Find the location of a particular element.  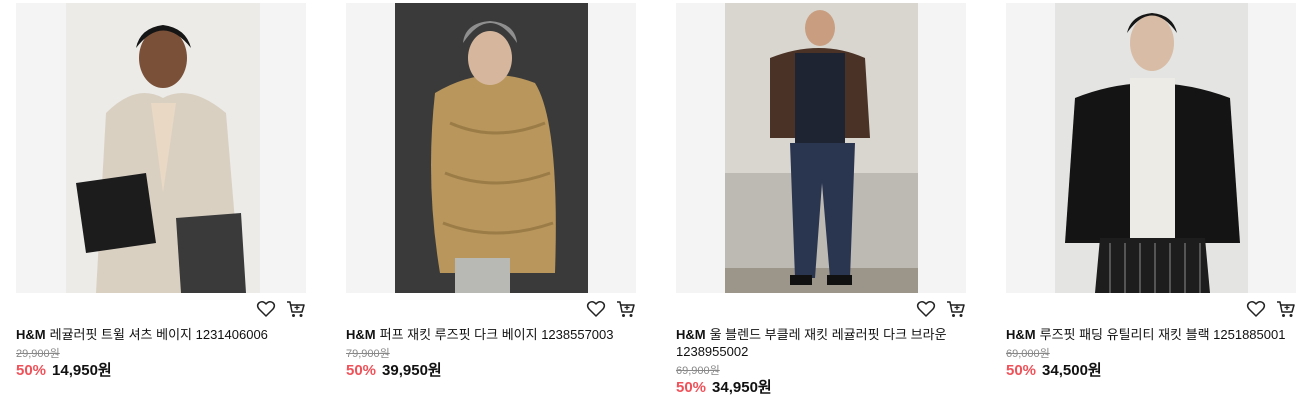

original-price: 69,000원 is located at coordinates (1028, 354).